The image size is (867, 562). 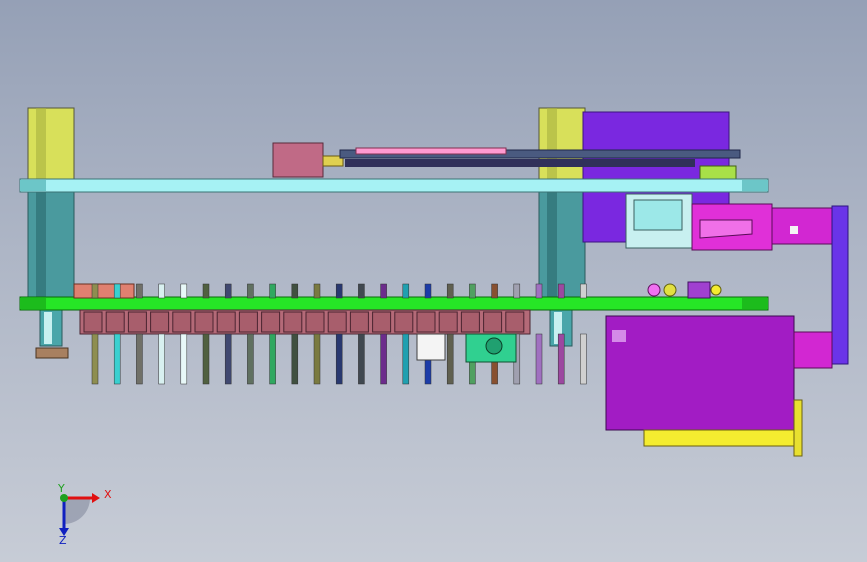 What do you see at coordinates (61, 488) in the screenshot?
I see `y-axis-label: Y` at bounding box center [61, 488].